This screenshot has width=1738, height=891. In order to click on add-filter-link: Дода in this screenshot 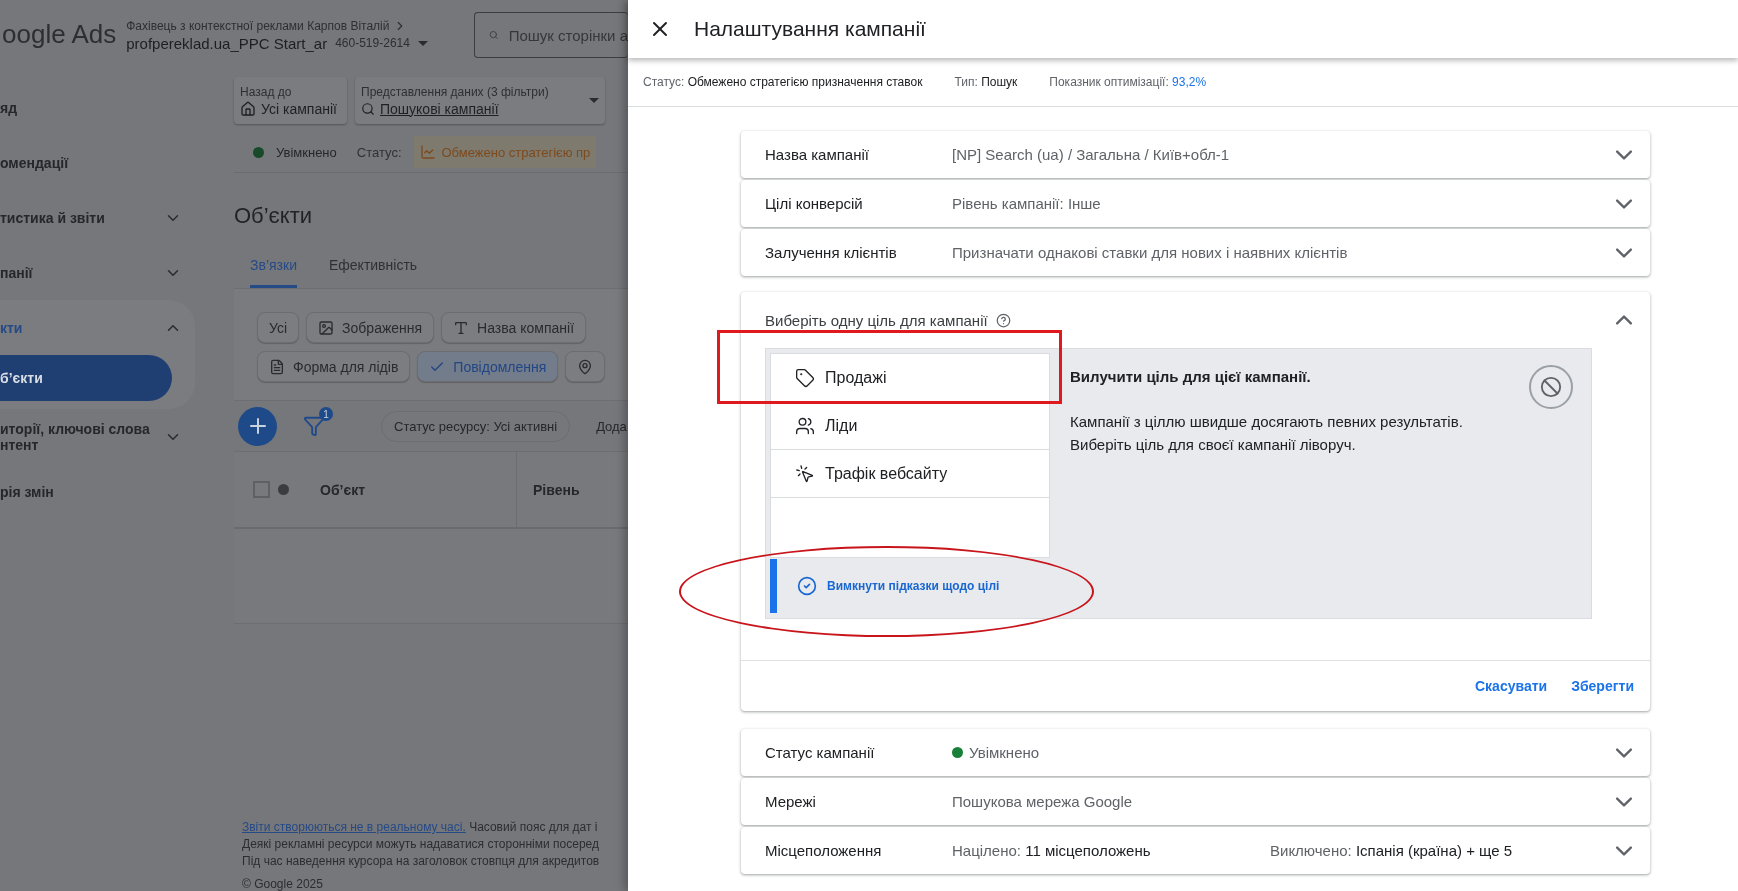, I will do `click(611, 426)`.